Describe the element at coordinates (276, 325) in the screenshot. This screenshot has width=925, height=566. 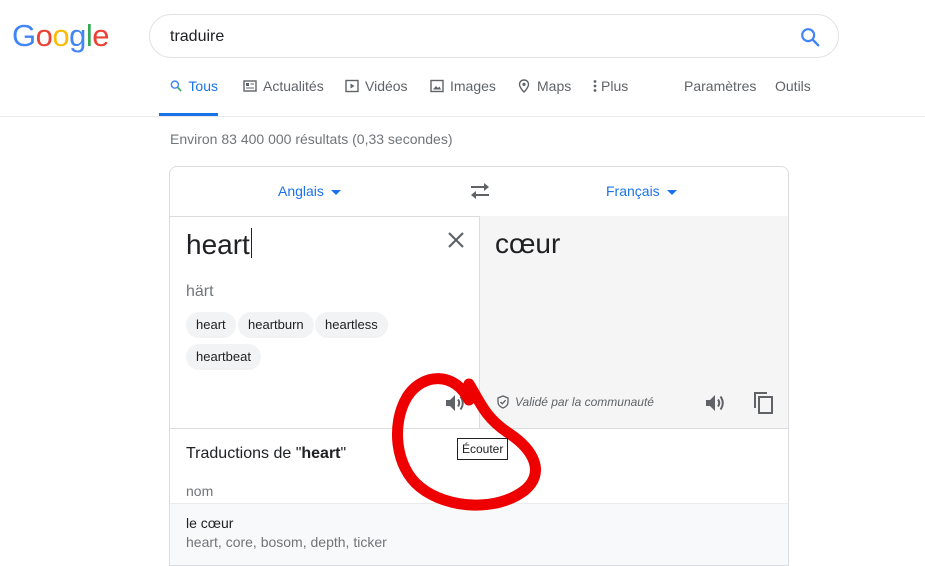
I see `suggestion-chip: heartburn` at that location.